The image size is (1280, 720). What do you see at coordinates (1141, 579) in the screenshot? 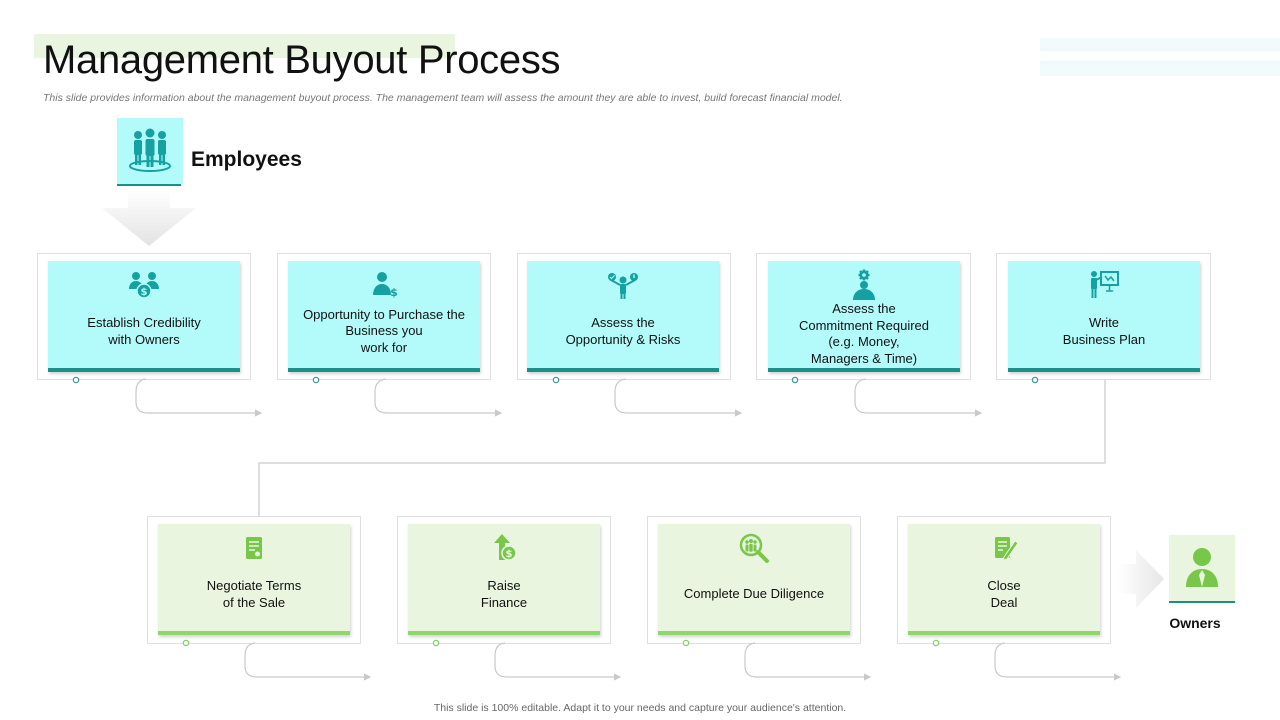
I see `right-arrow` at bounding box center [1141, 579].